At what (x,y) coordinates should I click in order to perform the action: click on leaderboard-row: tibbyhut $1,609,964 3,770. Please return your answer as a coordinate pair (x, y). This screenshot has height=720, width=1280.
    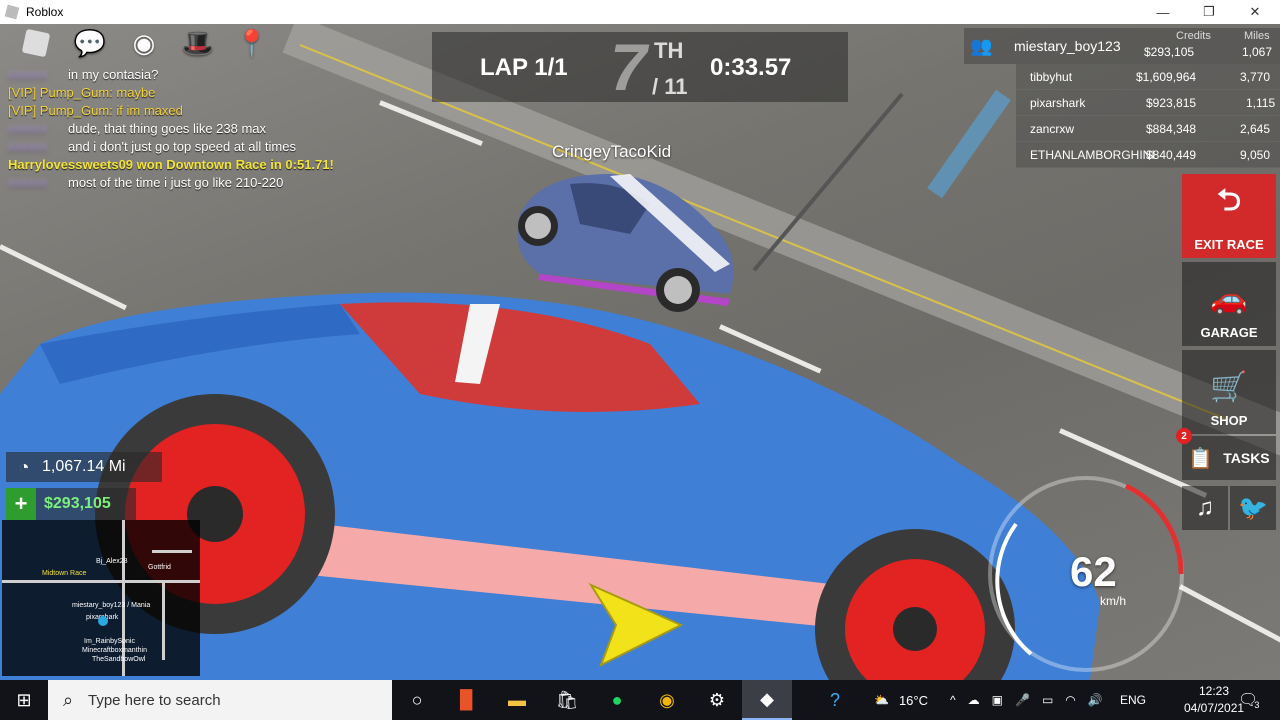
    Looking at the image, I should click on (1148, 77).